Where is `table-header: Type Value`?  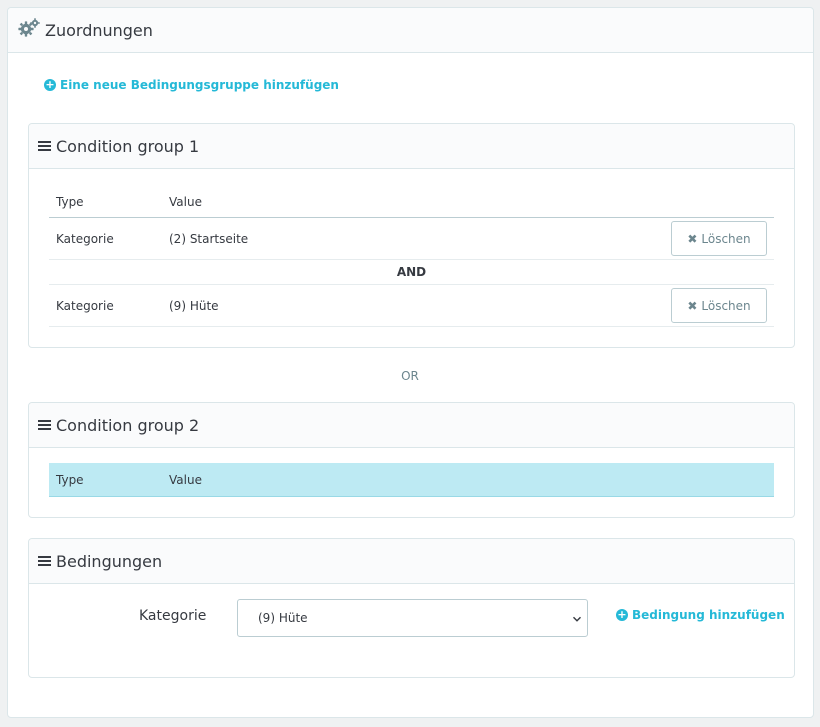 table-header: Type Value is located at coordinates (411, 202).